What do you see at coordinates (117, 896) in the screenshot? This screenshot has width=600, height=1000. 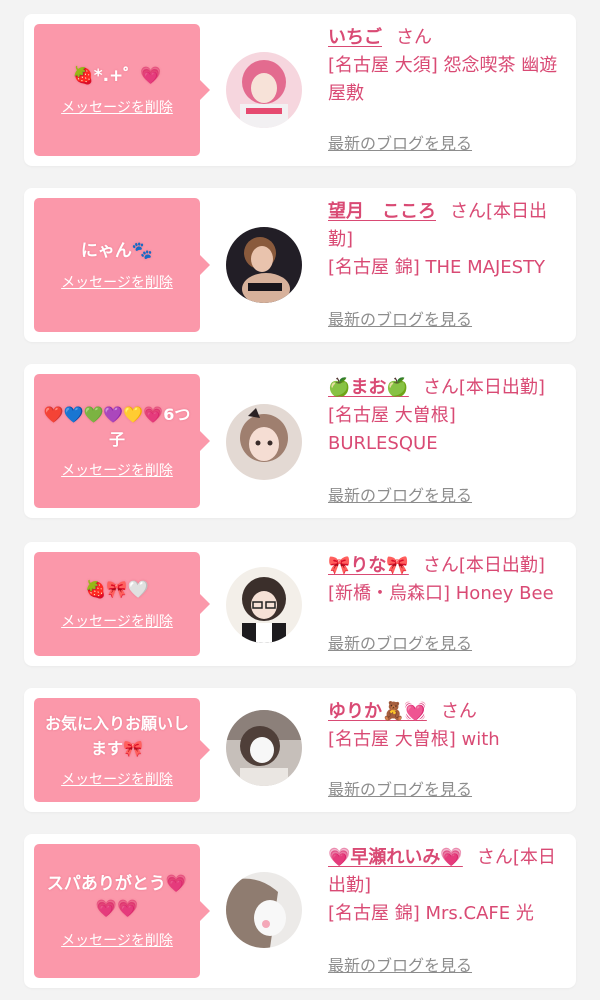 I see `message-text: スパありがとう💗💗💗` at bounding box center [117, 896].